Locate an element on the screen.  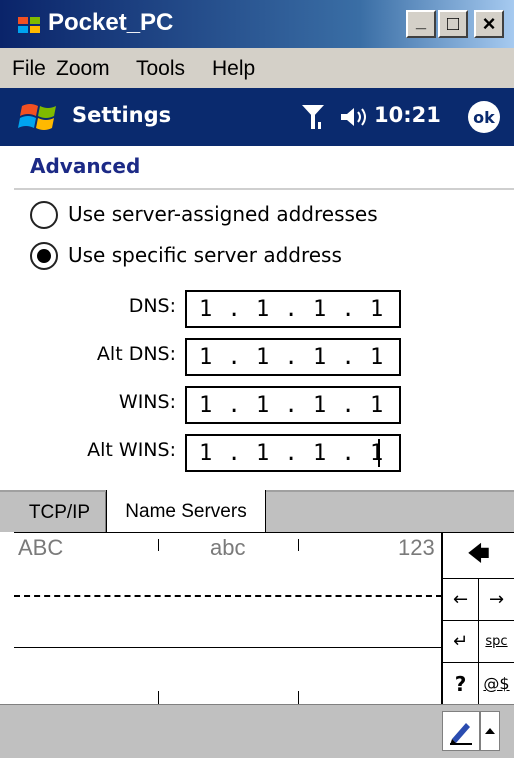
space-button: spc is located at coordinates (496, 642).